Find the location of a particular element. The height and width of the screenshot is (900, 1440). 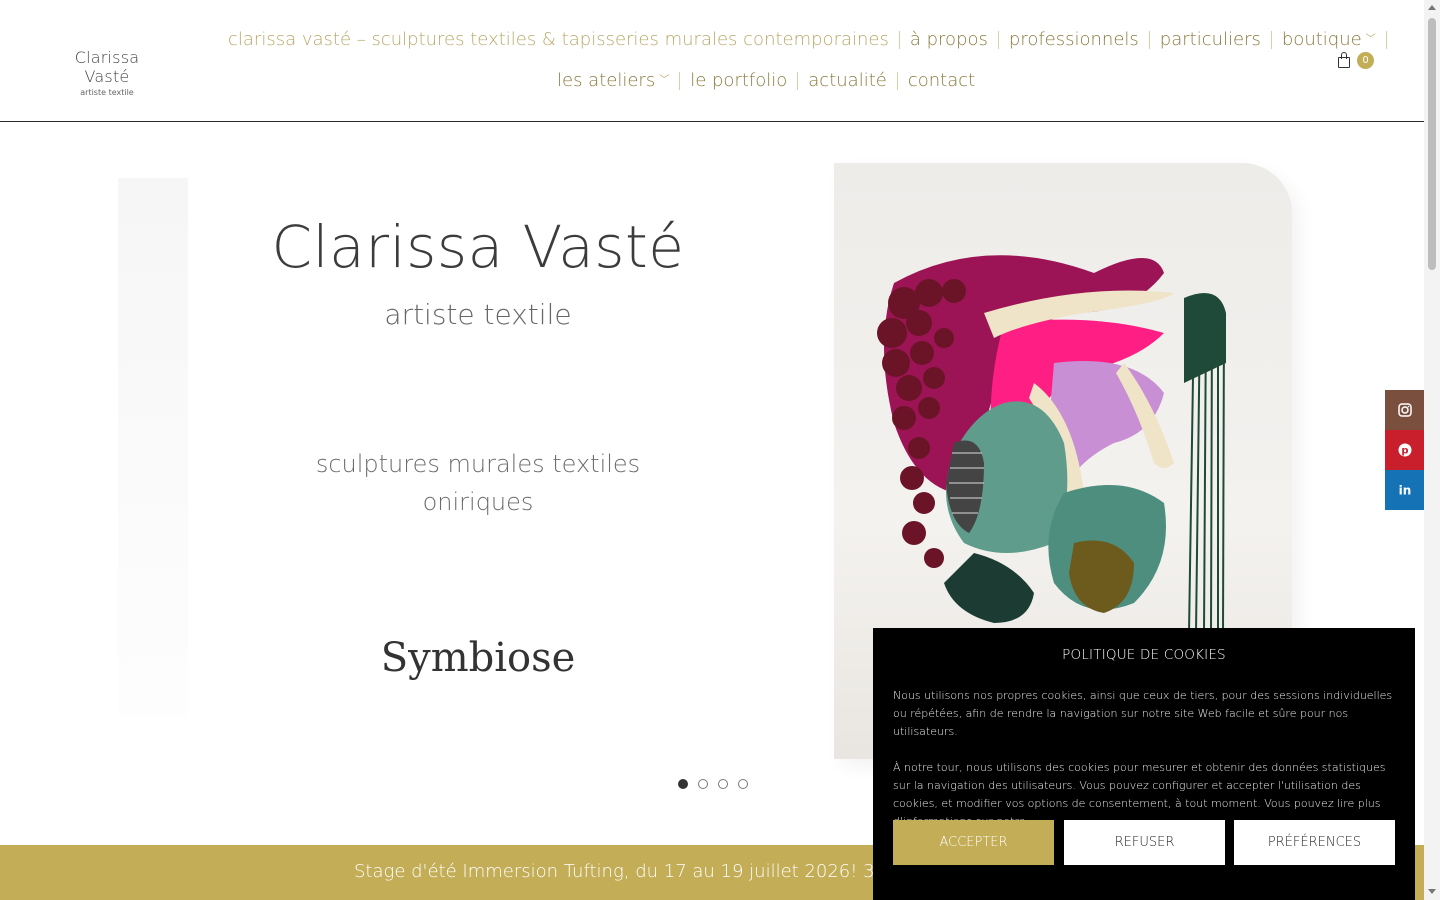

nav-label: les ateliers is located at coordinates (606, 80).